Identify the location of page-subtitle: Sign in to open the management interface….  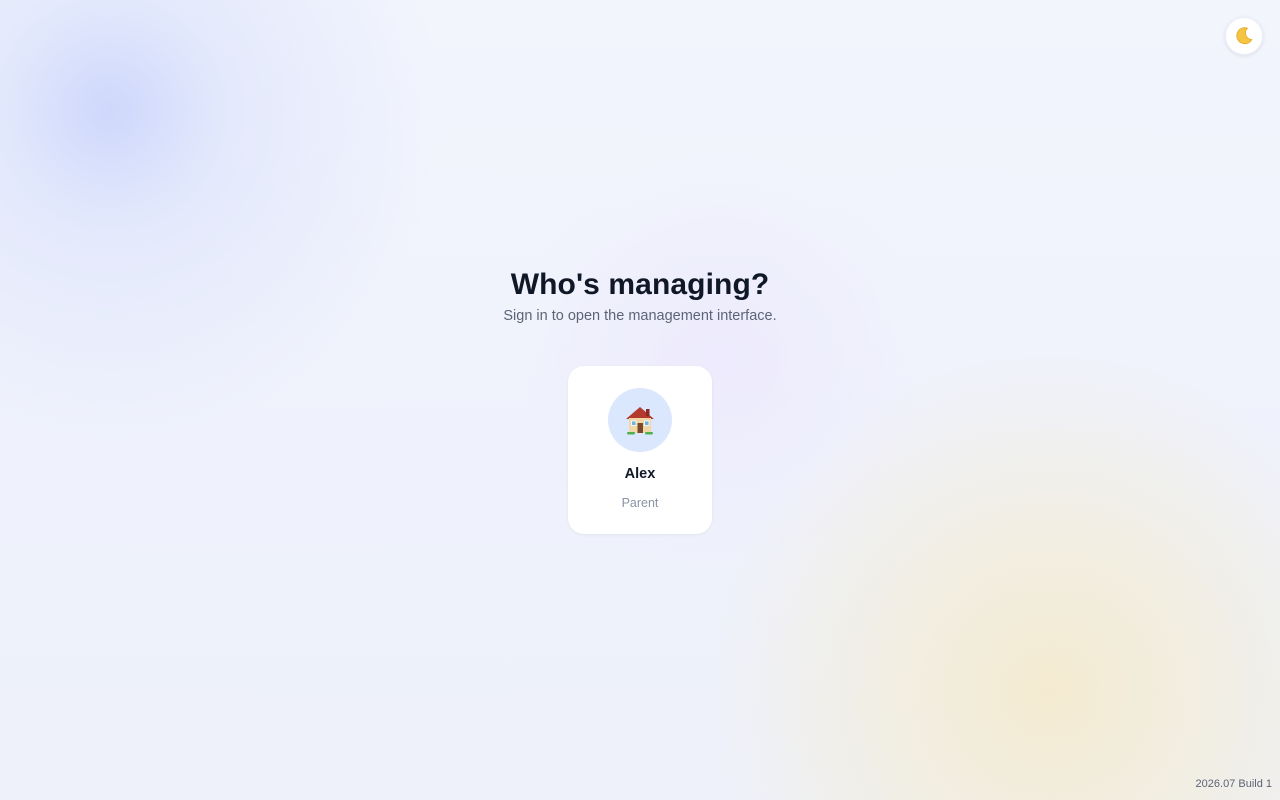
(640, 316).